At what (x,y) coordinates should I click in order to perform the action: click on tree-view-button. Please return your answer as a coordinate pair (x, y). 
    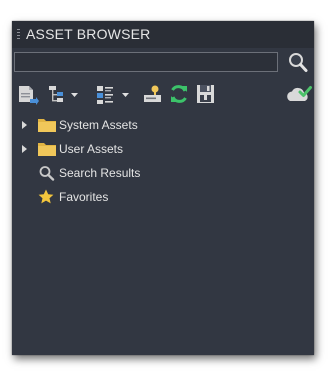
    Looking at the image, I should click on (65, 94).